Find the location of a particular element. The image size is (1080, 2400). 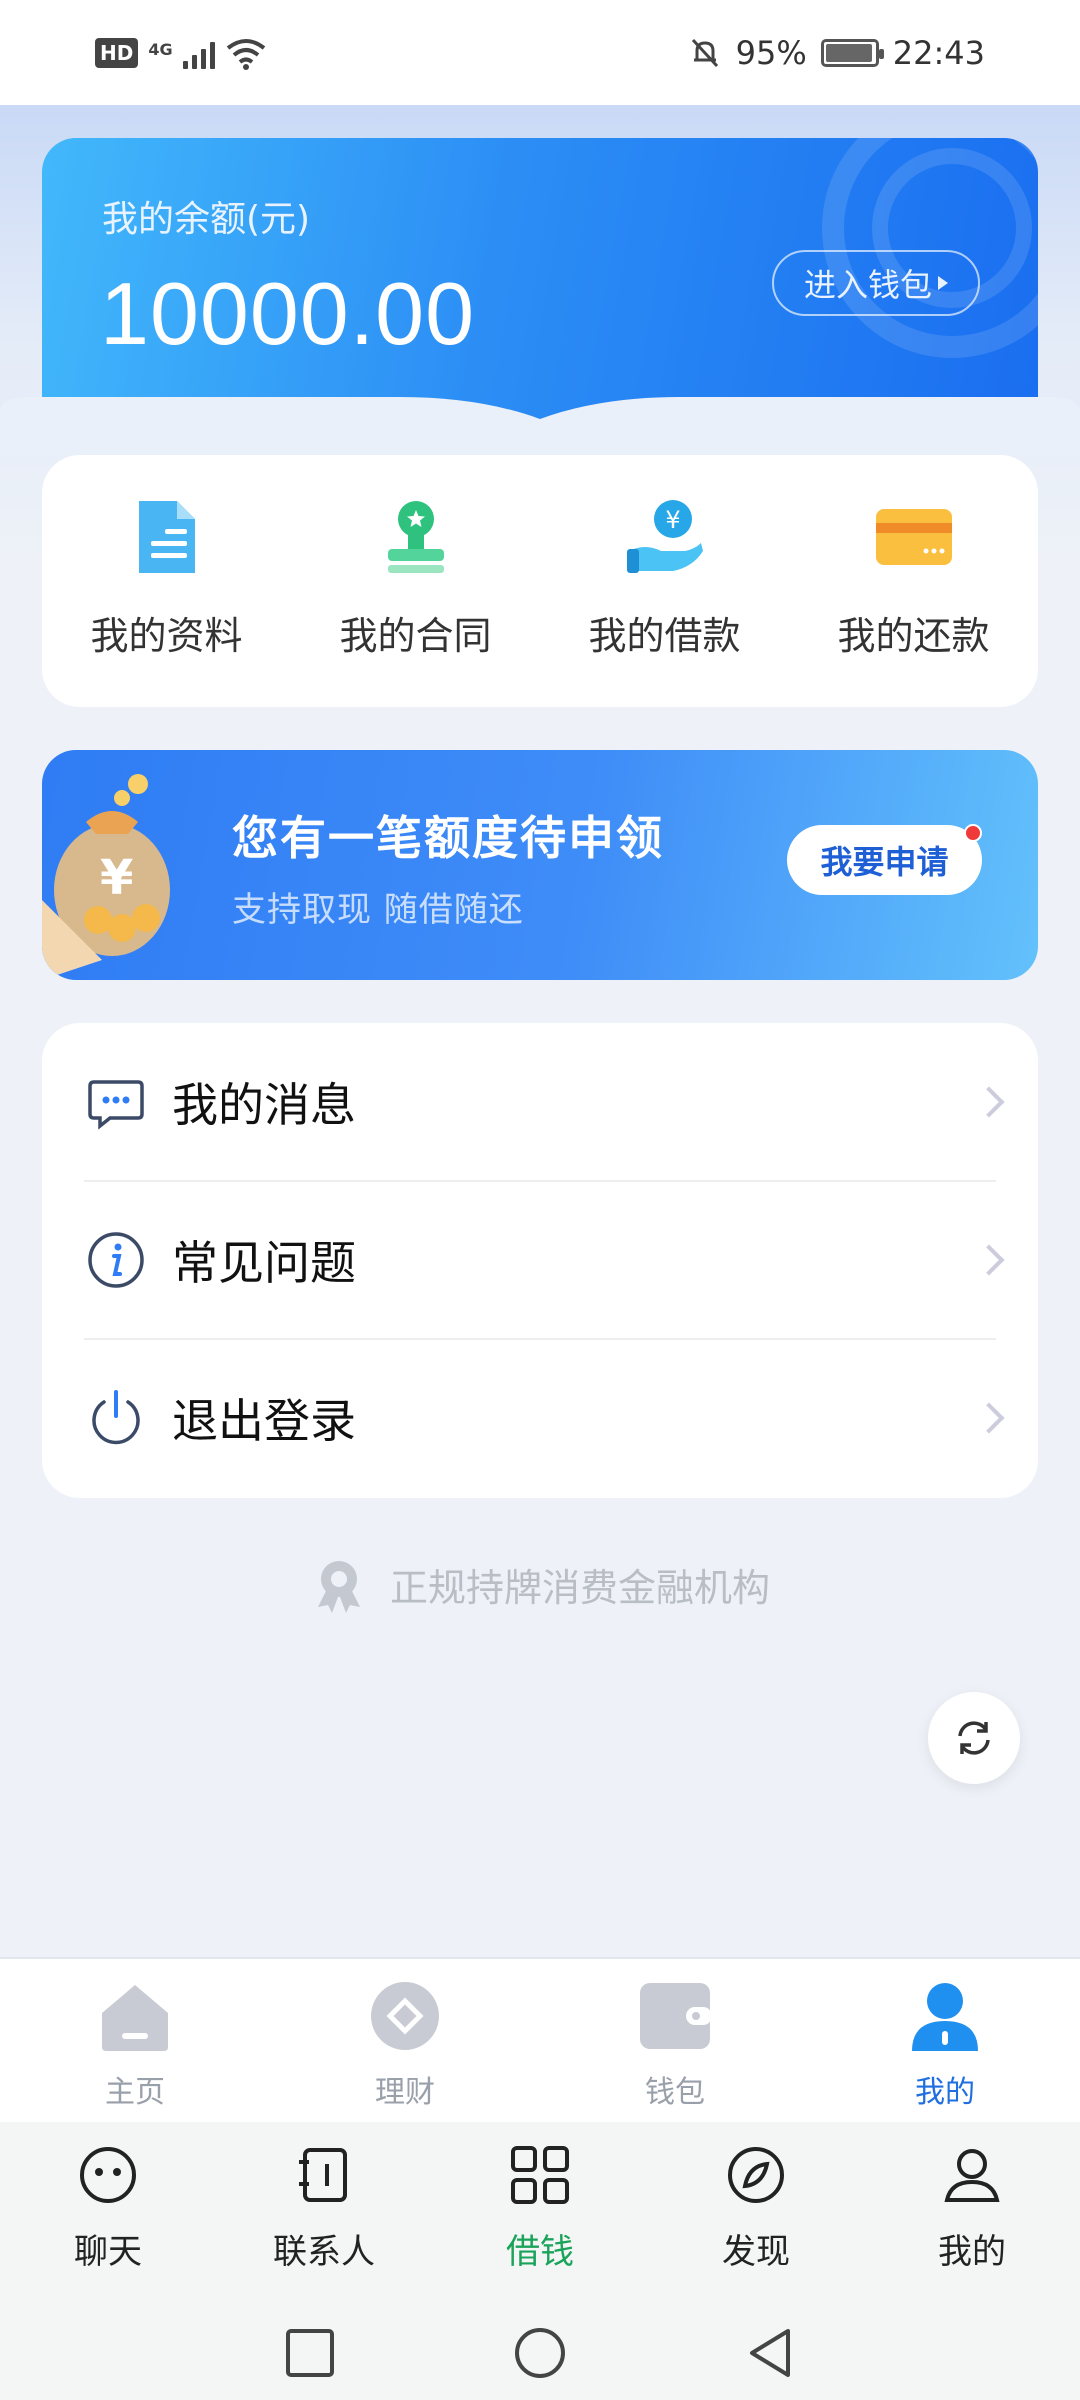

host-tab-label: 联系人 is located at coordinates (324, 2252).